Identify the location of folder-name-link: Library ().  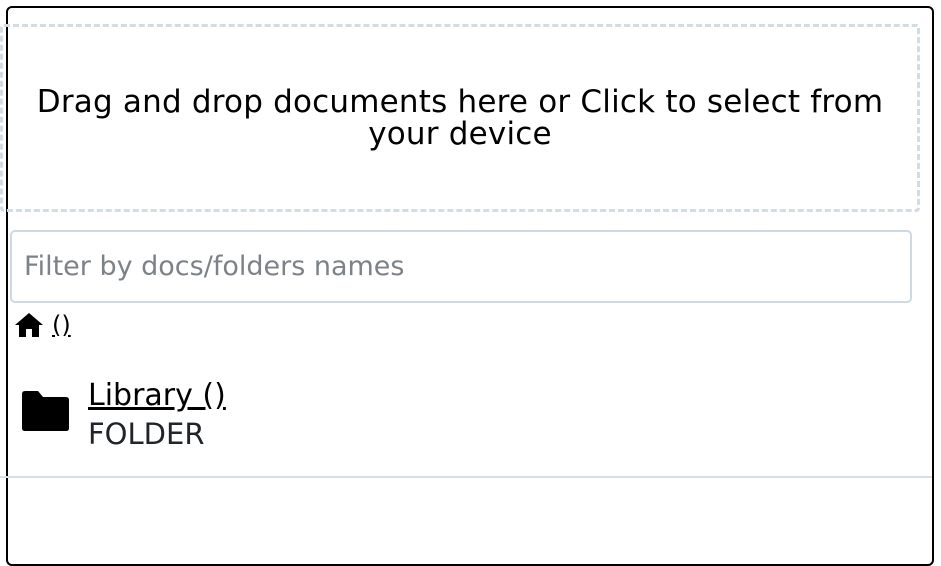
(157, 396).